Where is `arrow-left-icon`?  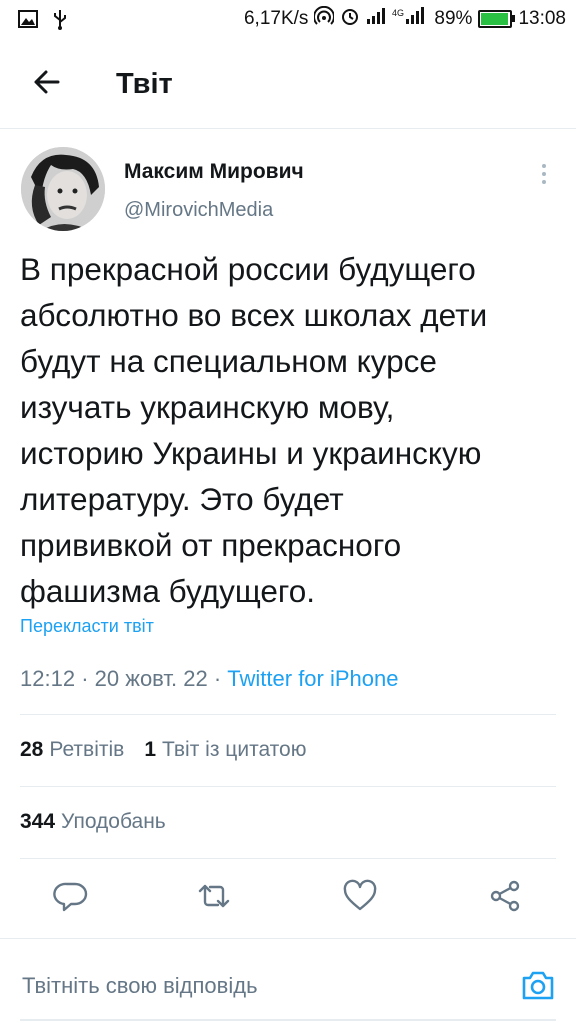 arrow-left-icon is located at coordinates (47, 82).